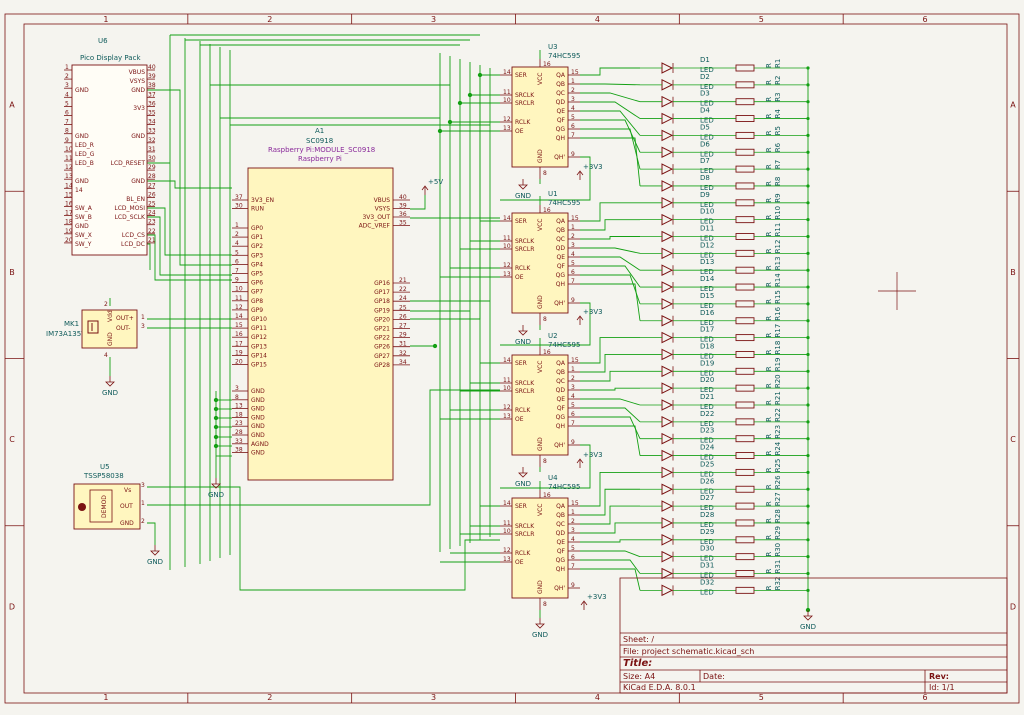 This screenshot has width=1024, height=715. I want to click on led-ref: D7, so click(705, 161).